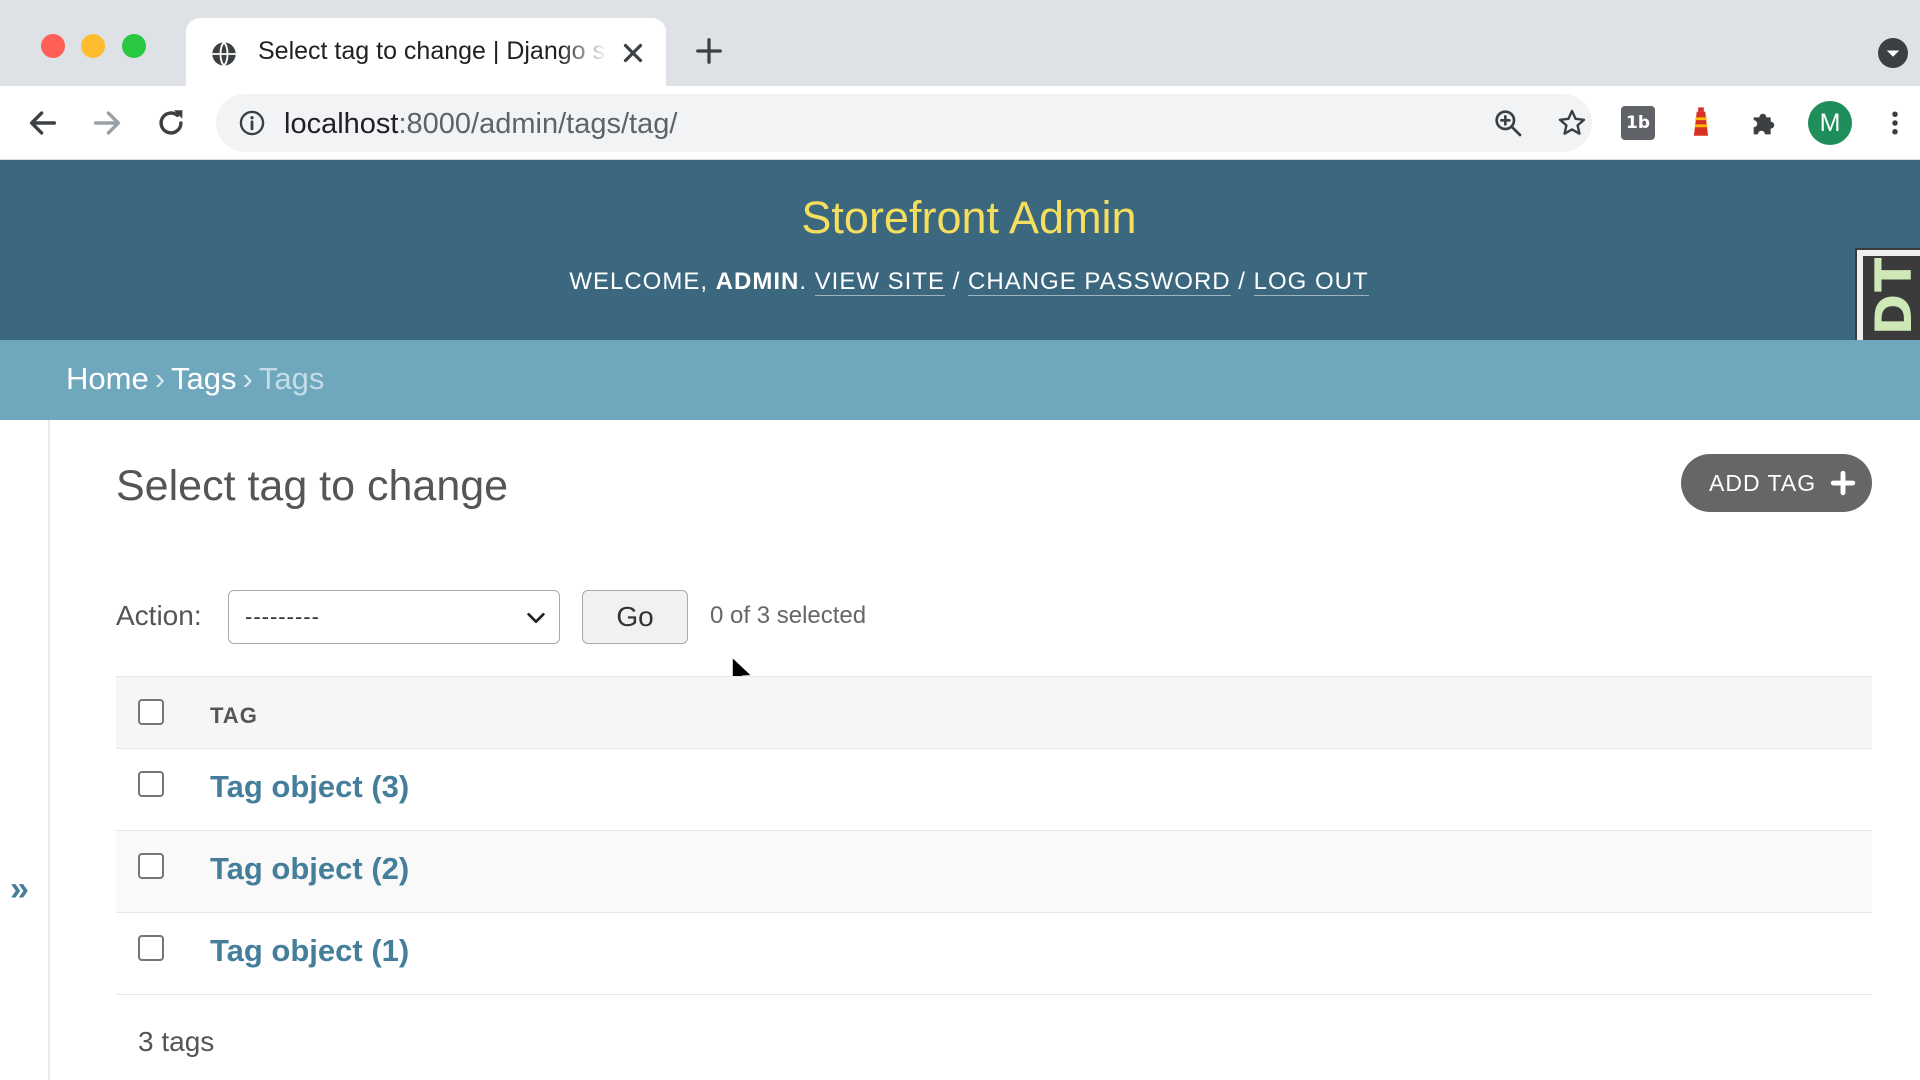  Describe the element at coordinates (960, 380) in the screenshot. I see `breadcrumb: Home › Tags › Tags` at that location.